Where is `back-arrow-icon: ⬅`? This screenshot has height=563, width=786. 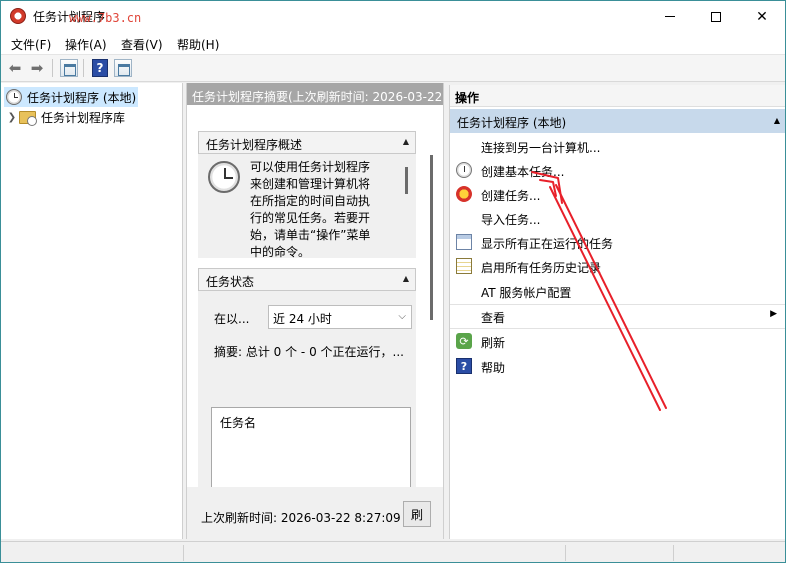
back-arrow-icon: ⬅ is located at coordinates (15, 68).